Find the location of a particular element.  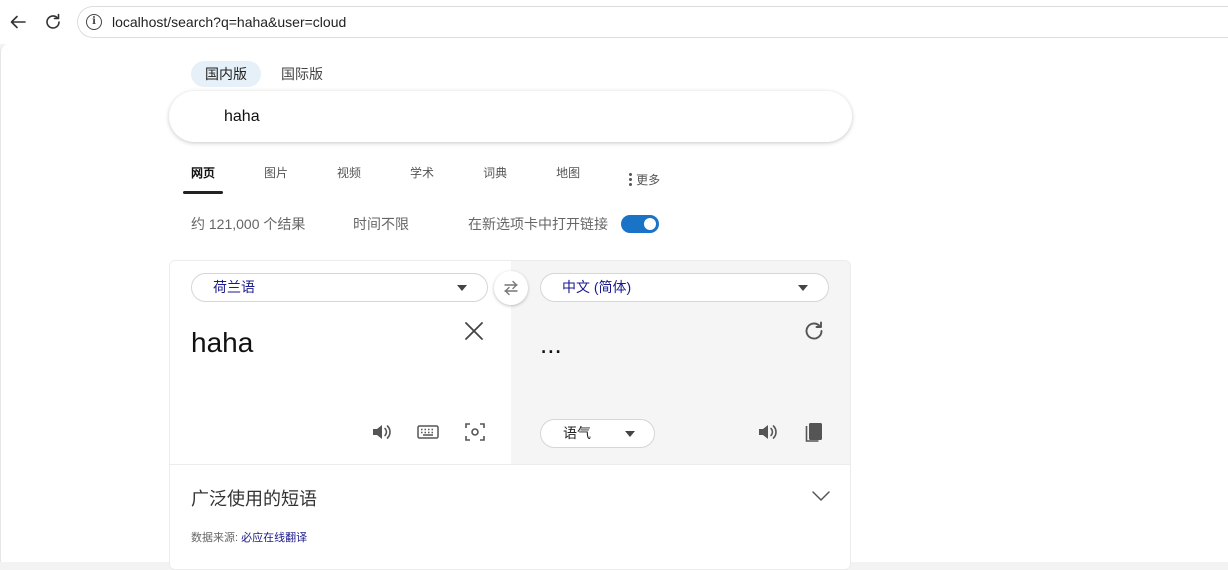

data-source-prefix: 数据来源: is located at coordinates (215, 538).